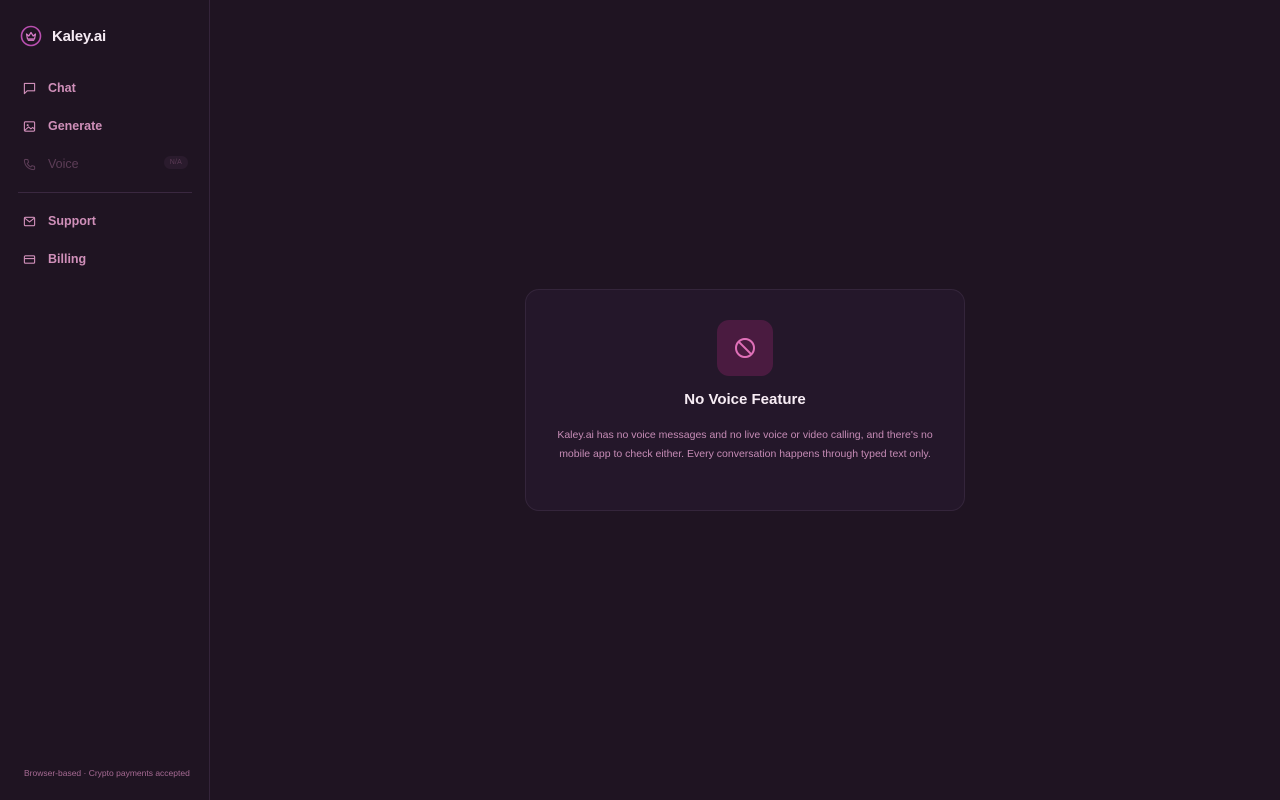  What do you see at coordinates (62, 88) in the screenshot?
I see `sidebar-item-label: Chat` at bounding box center [62, 88].